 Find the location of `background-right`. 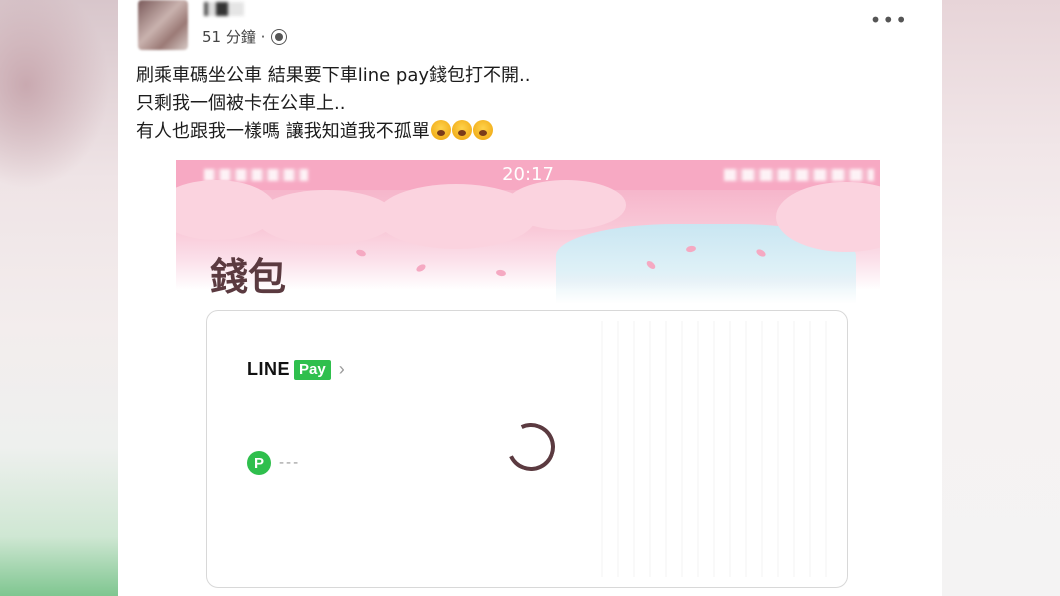

background-right is located at coordinates (1001, 298).